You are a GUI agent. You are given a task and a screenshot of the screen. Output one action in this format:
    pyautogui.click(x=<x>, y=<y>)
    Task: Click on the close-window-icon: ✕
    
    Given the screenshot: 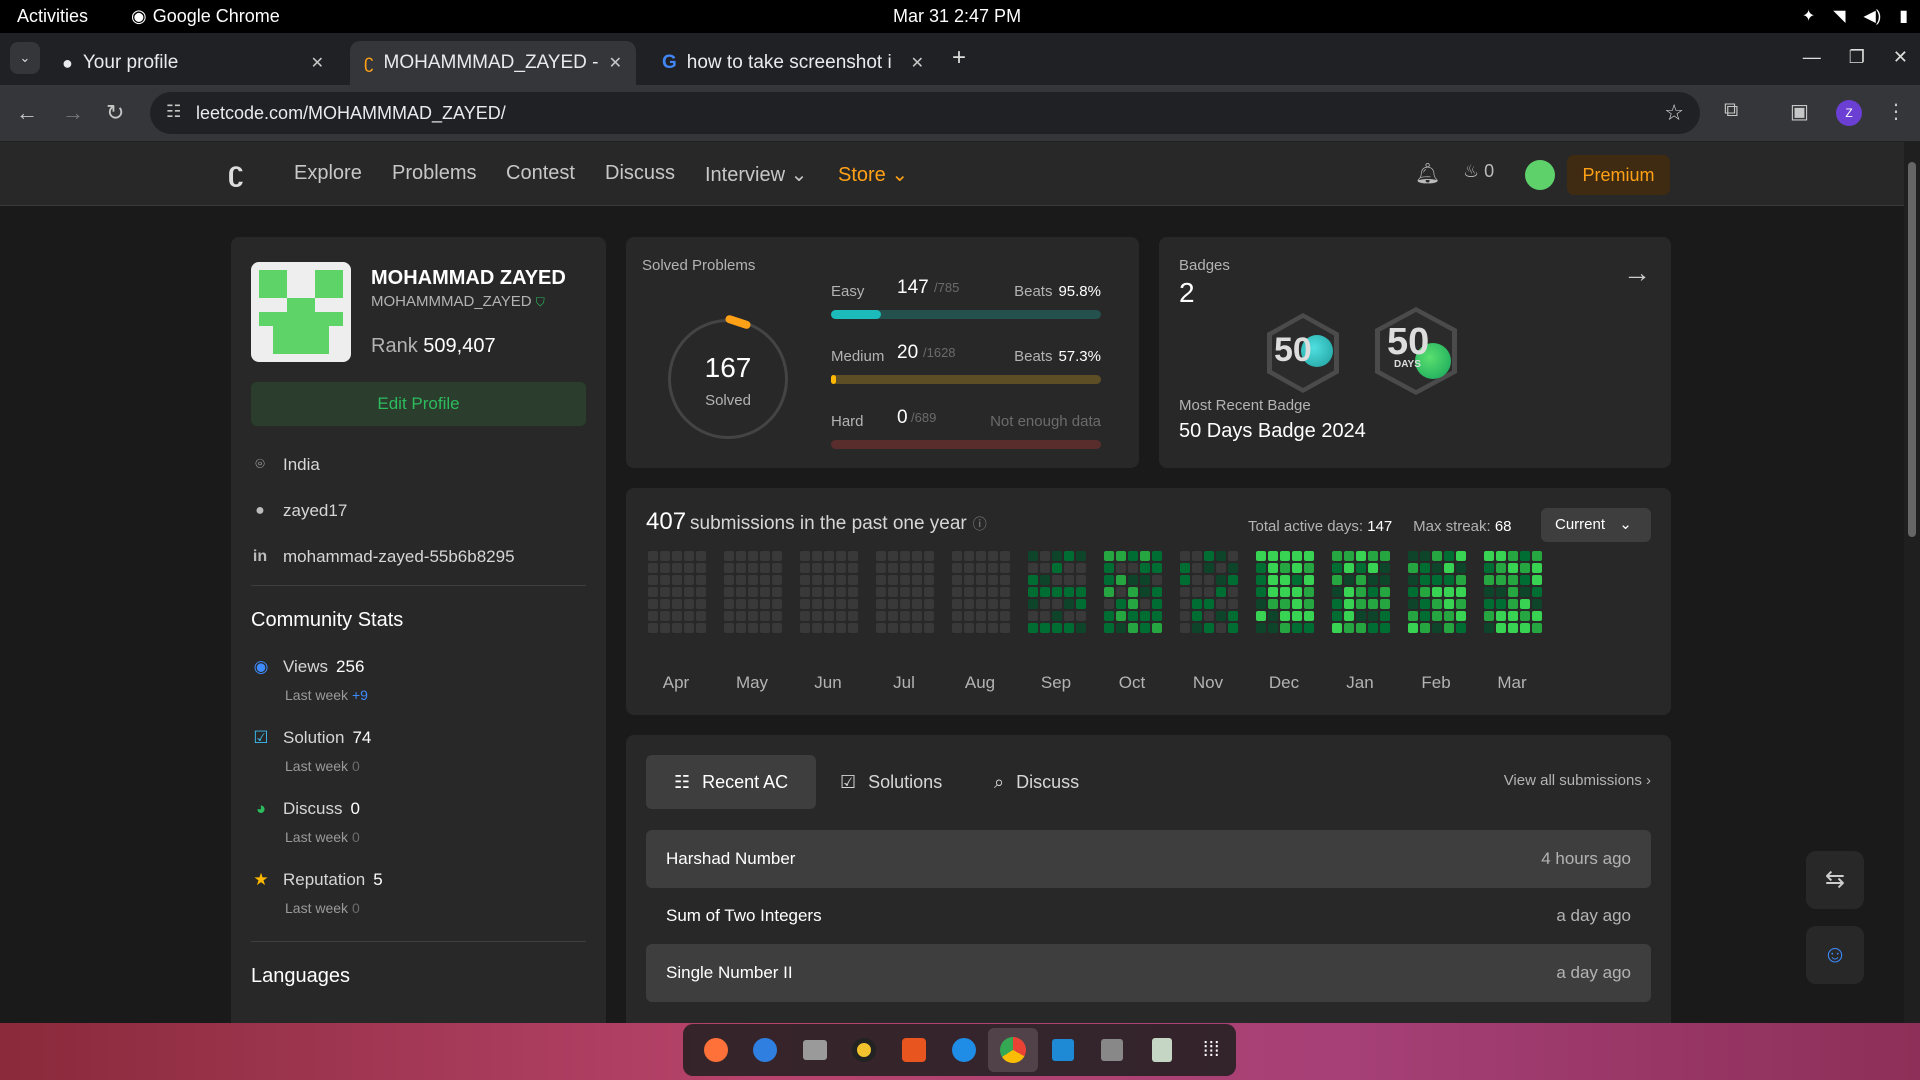 What is the action you would take?
    pyautogui.click(x=1900, y=57)
    